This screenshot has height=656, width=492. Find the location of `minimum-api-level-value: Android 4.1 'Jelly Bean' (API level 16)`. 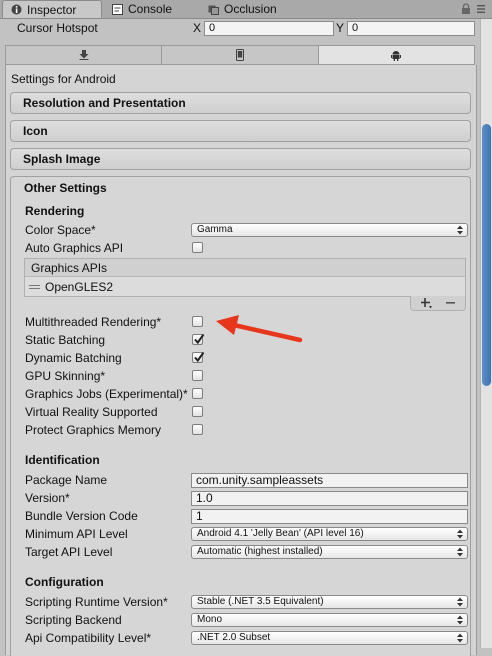

minimum-api-level-value: Android 4.1 'Jelly Bean' (API level 16) is located at coordinates (280, 533).